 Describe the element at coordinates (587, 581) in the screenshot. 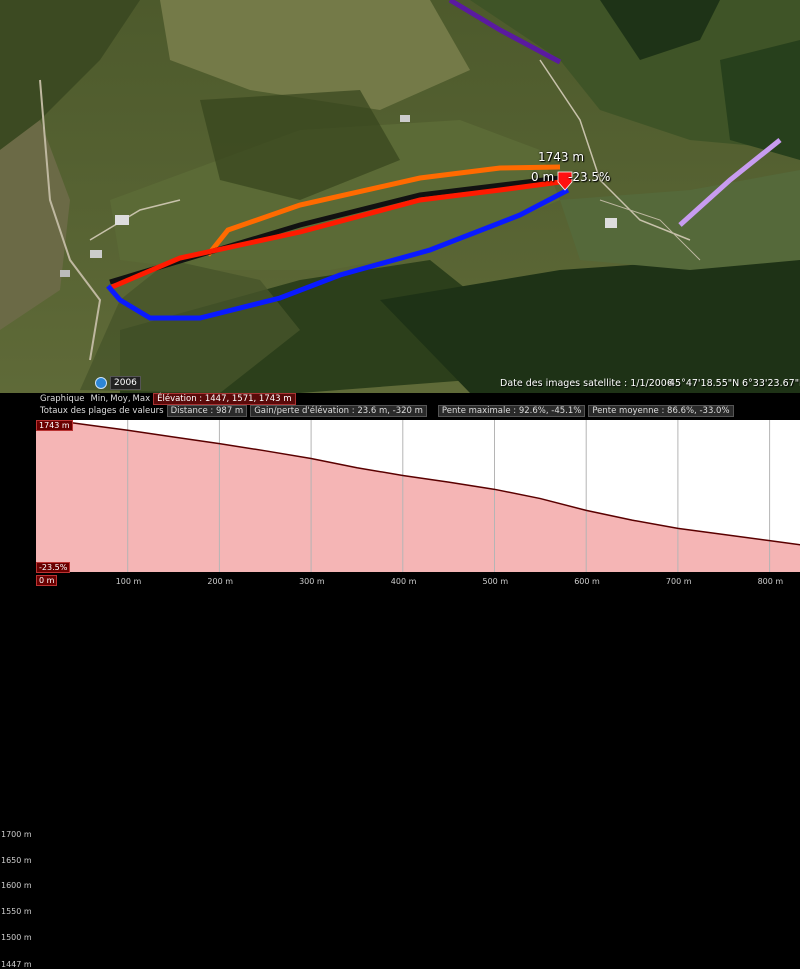

I see `x-tick-label: 600 m` at that location.